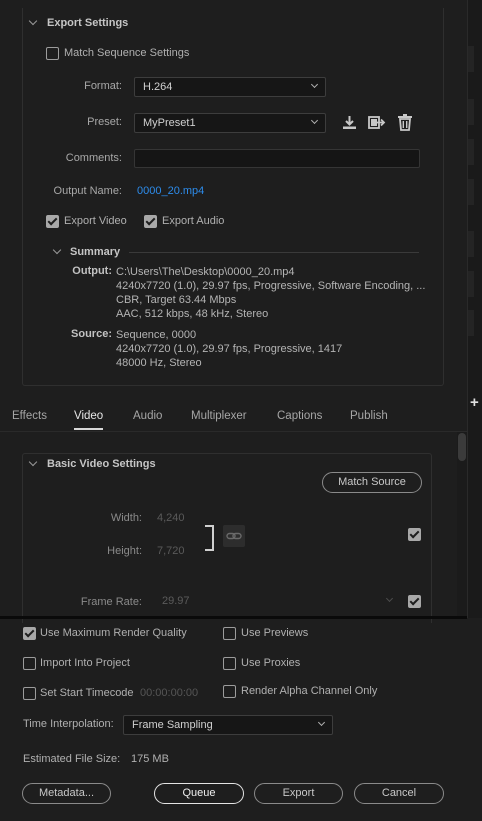  I want to click on time-interpolation-label: Time Interpolation:, so click(68, 724).